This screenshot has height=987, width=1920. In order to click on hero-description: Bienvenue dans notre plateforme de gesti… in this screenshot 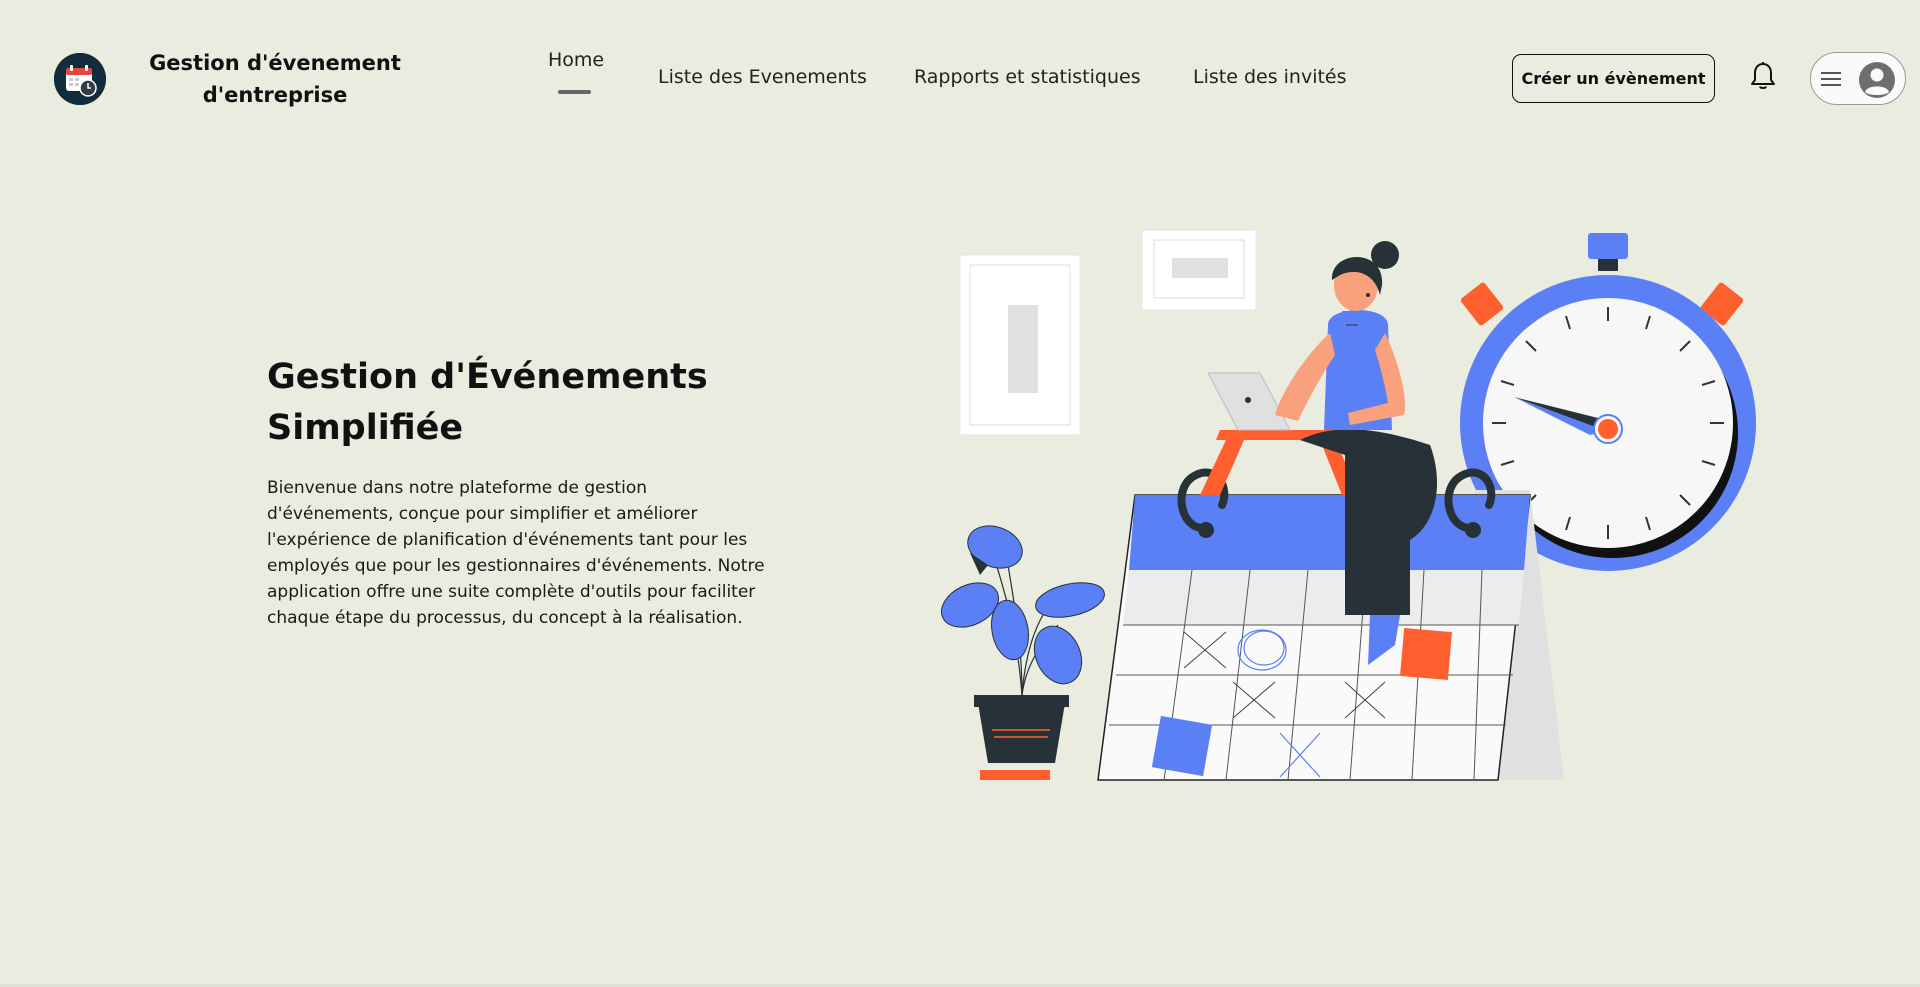, I will do `click(516, 553)`.